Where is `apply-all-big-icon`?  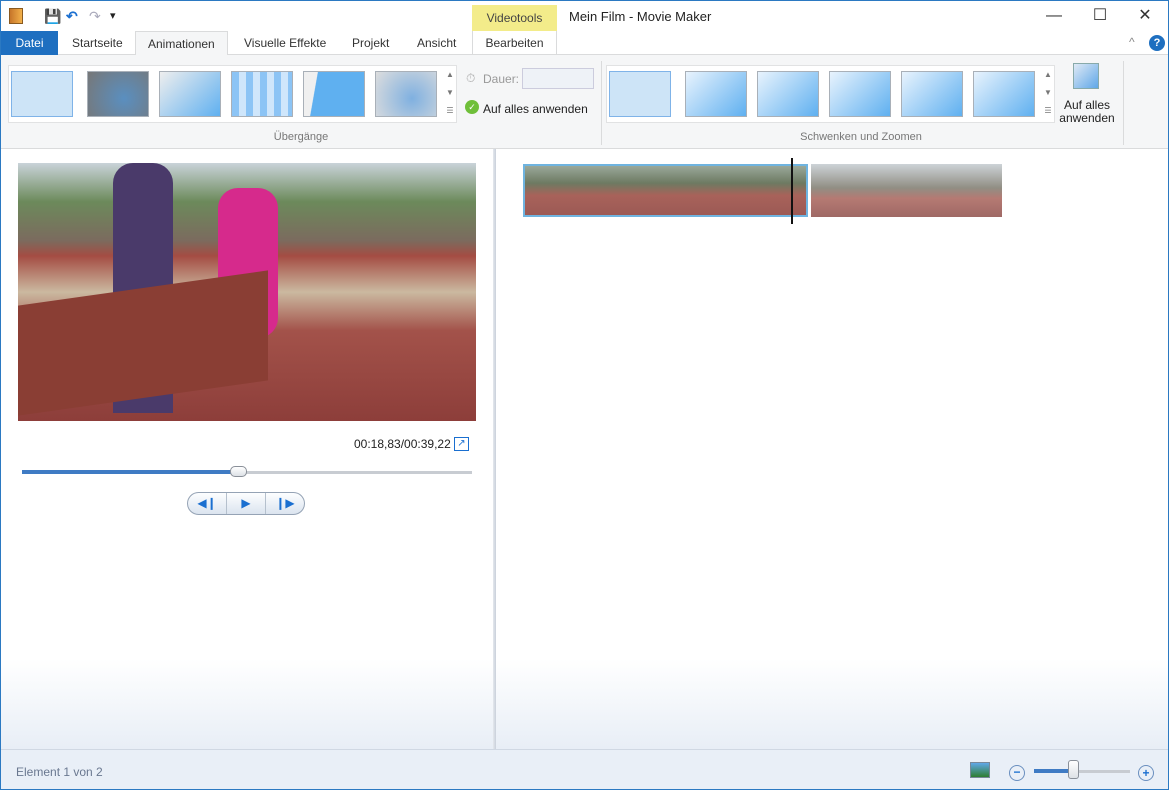 apply-all-big-icon is located at coordinates (1086, 76).